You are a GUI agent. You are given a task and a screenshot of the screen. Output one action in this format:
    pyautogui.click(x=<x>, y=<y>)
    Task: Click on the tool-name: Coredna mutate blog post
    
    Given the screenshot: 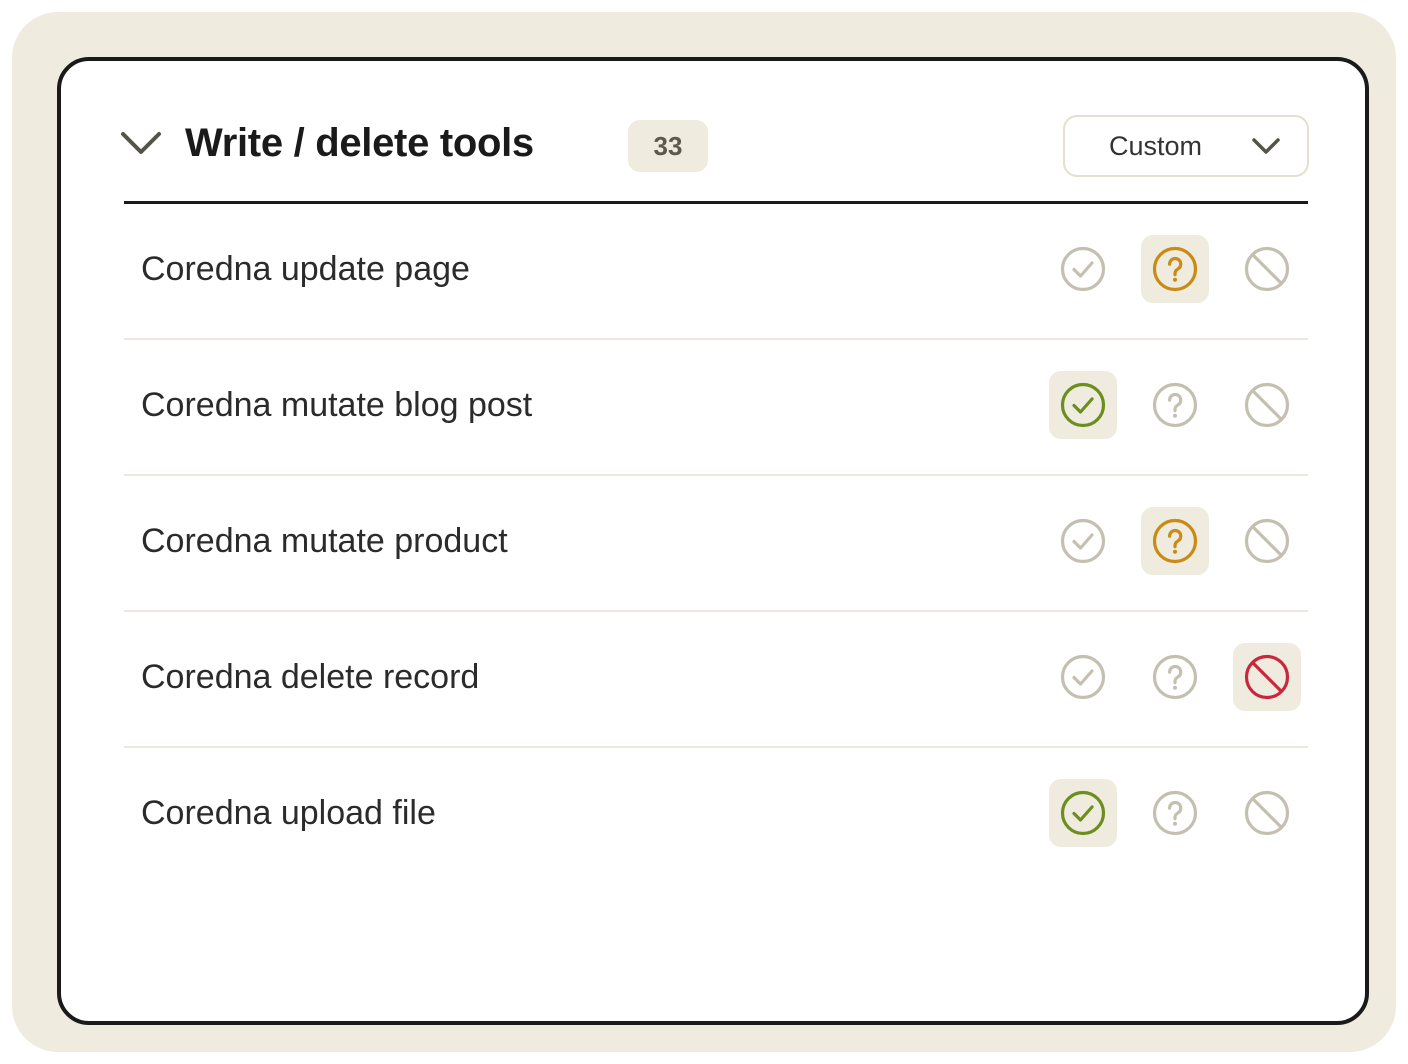 What is the action you would take?
    pyautogui.click(x=337, y=405)
    